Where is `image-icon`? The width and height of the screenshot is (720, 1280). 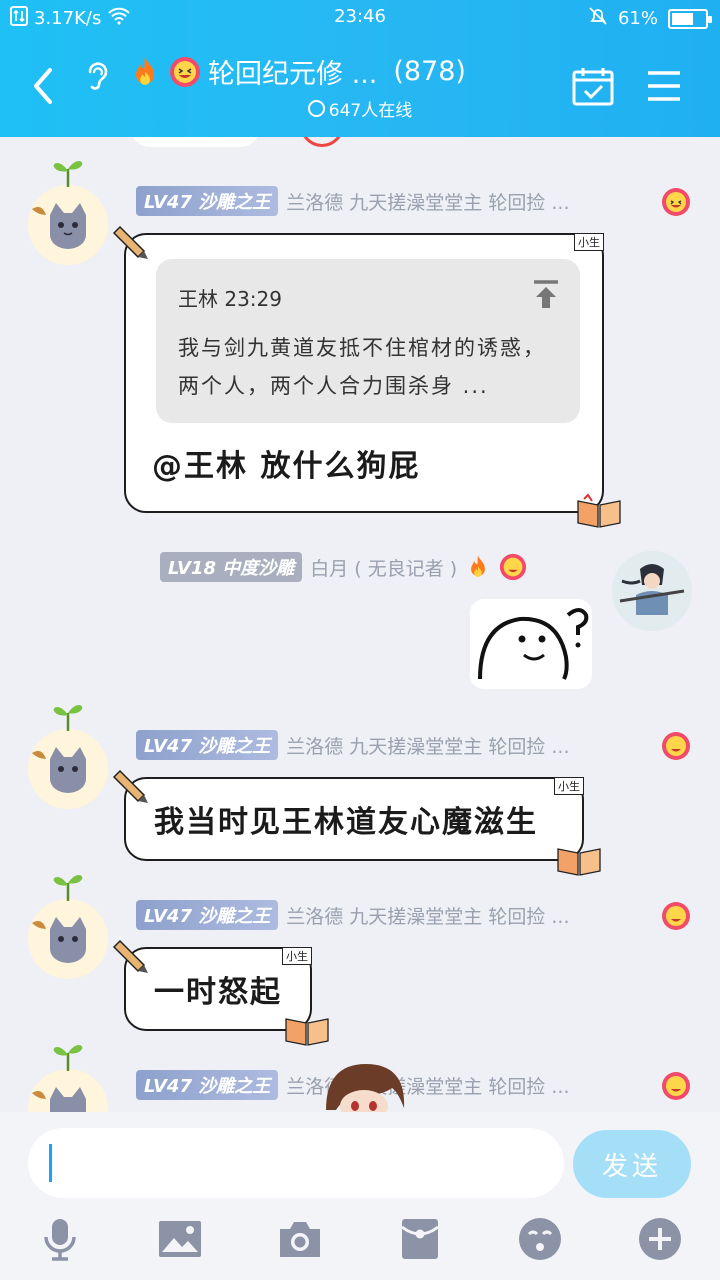 image-icon is located at coordinates (180, 1239).